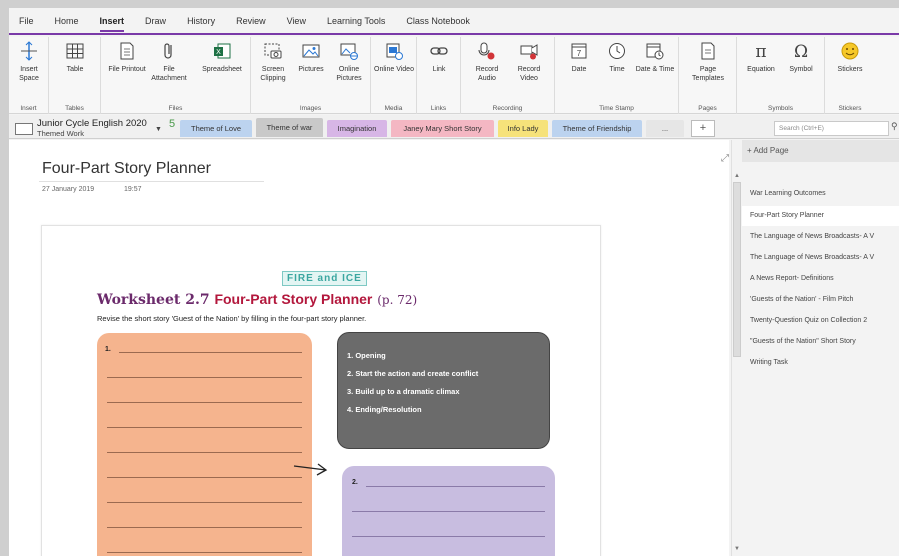 This screenshot has height=556, width=899. Describe the element at coordinates (820, 151) in the screenshot. I see `add-page-button: + Add Page` at that location.